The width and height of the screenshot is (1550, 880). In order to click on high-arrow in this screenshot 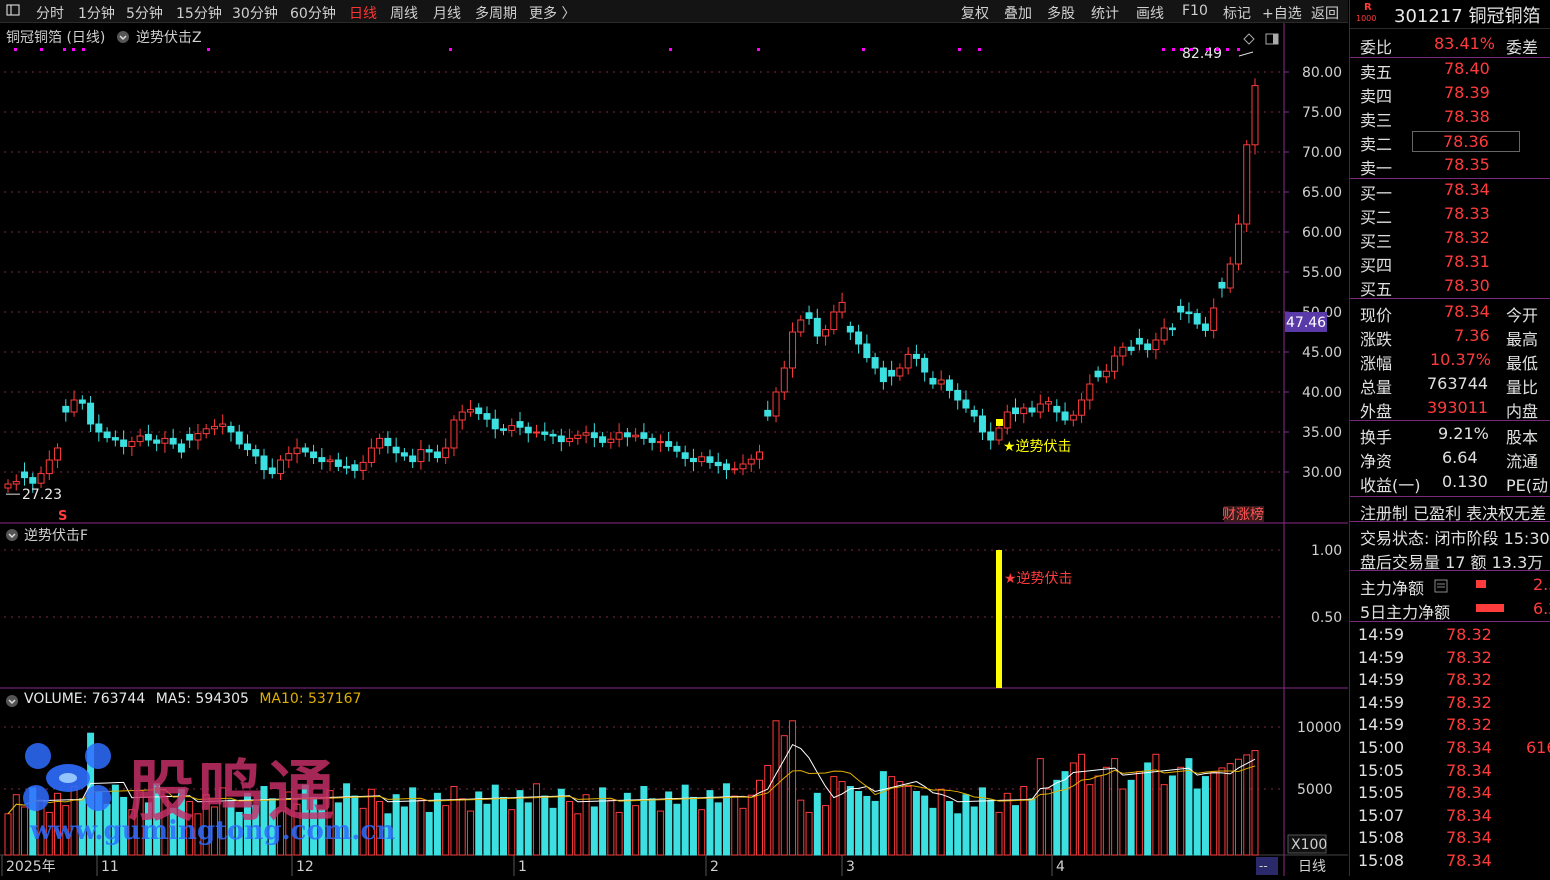, I will do `click(1246, 54)`.